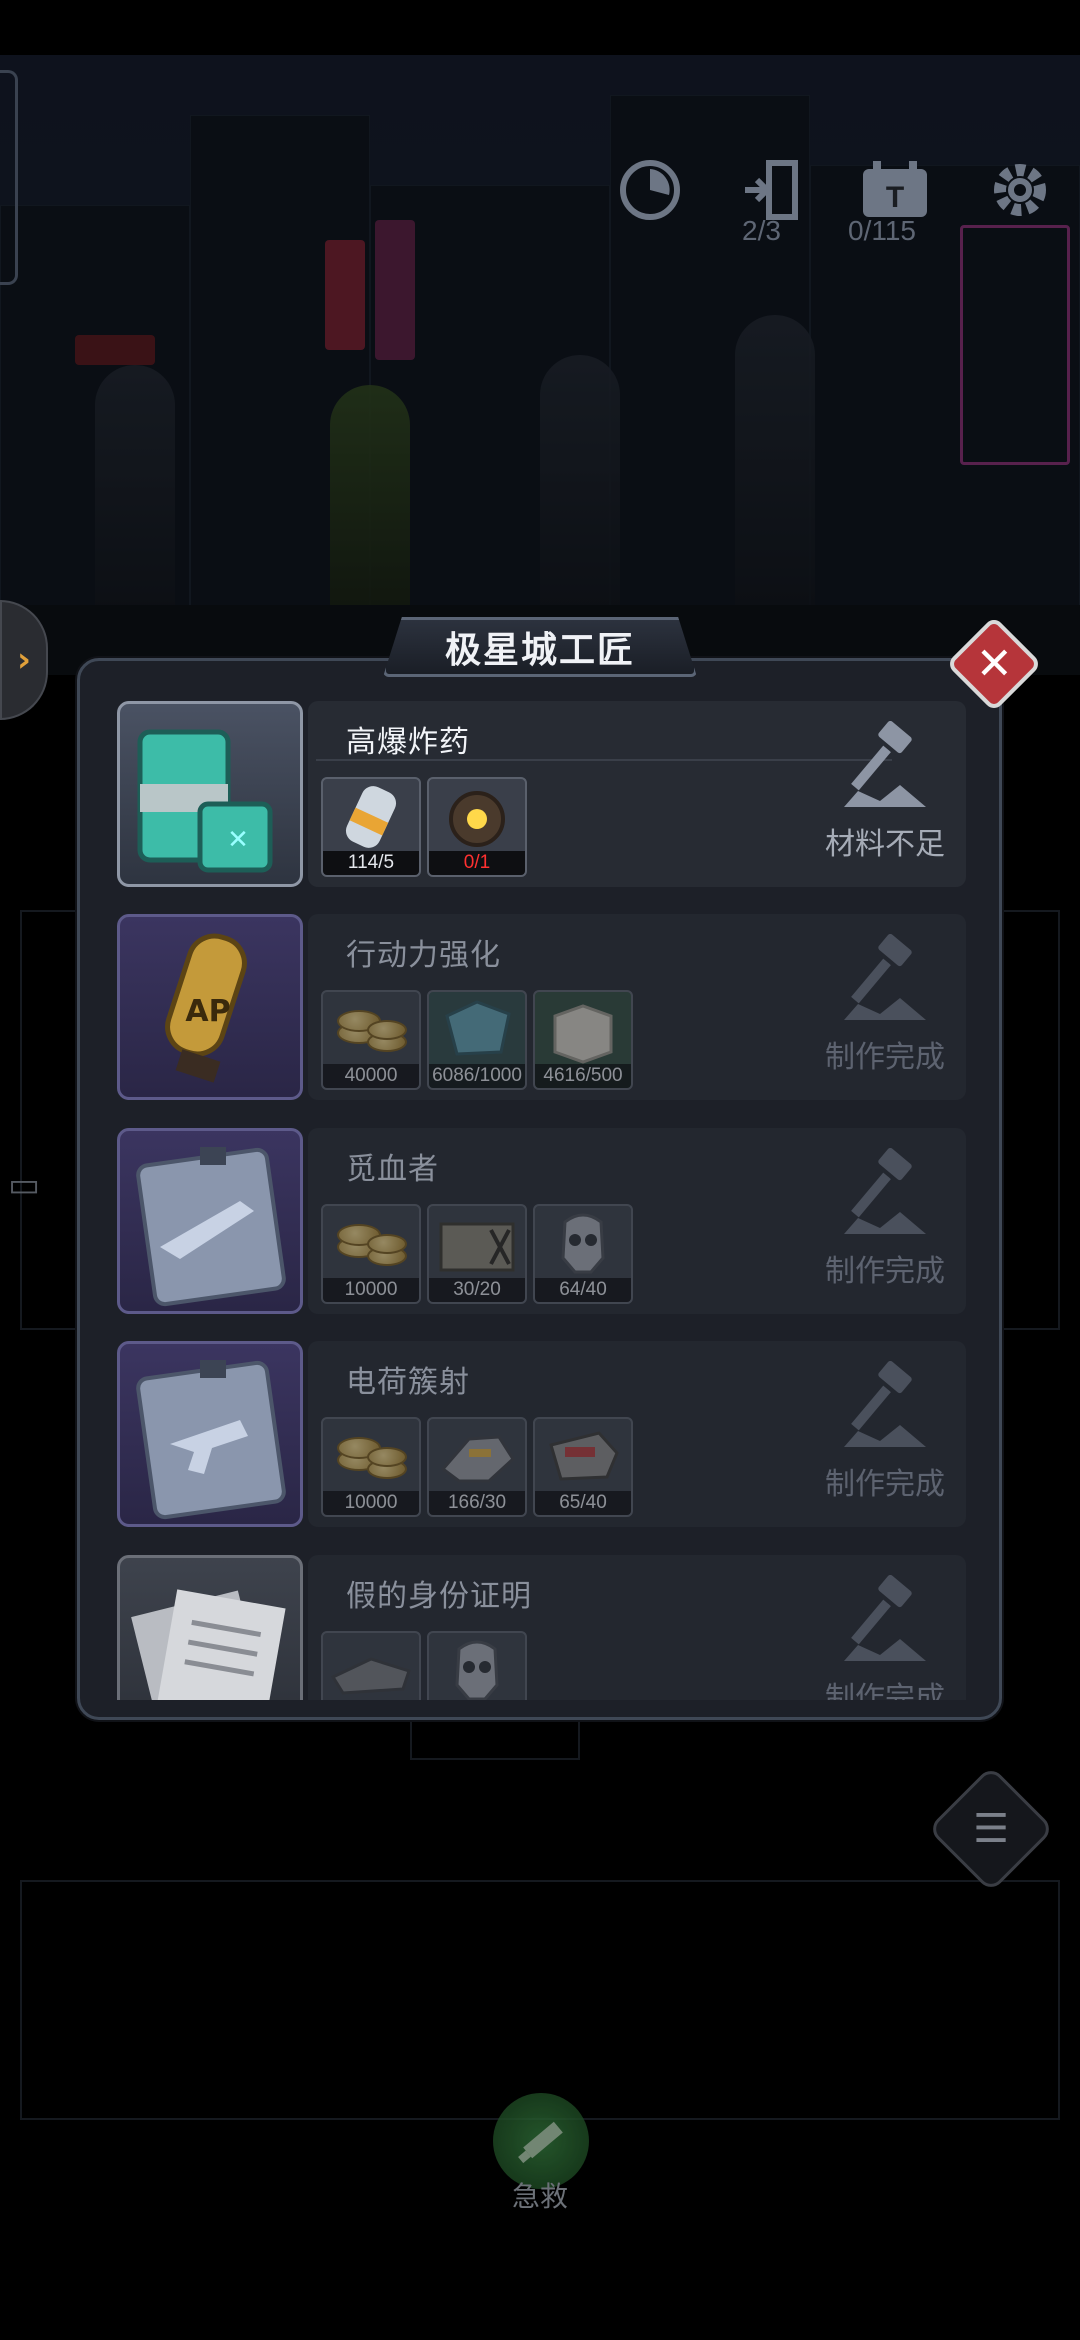  I want to click on material-count: 40000, so click(371, 1076).